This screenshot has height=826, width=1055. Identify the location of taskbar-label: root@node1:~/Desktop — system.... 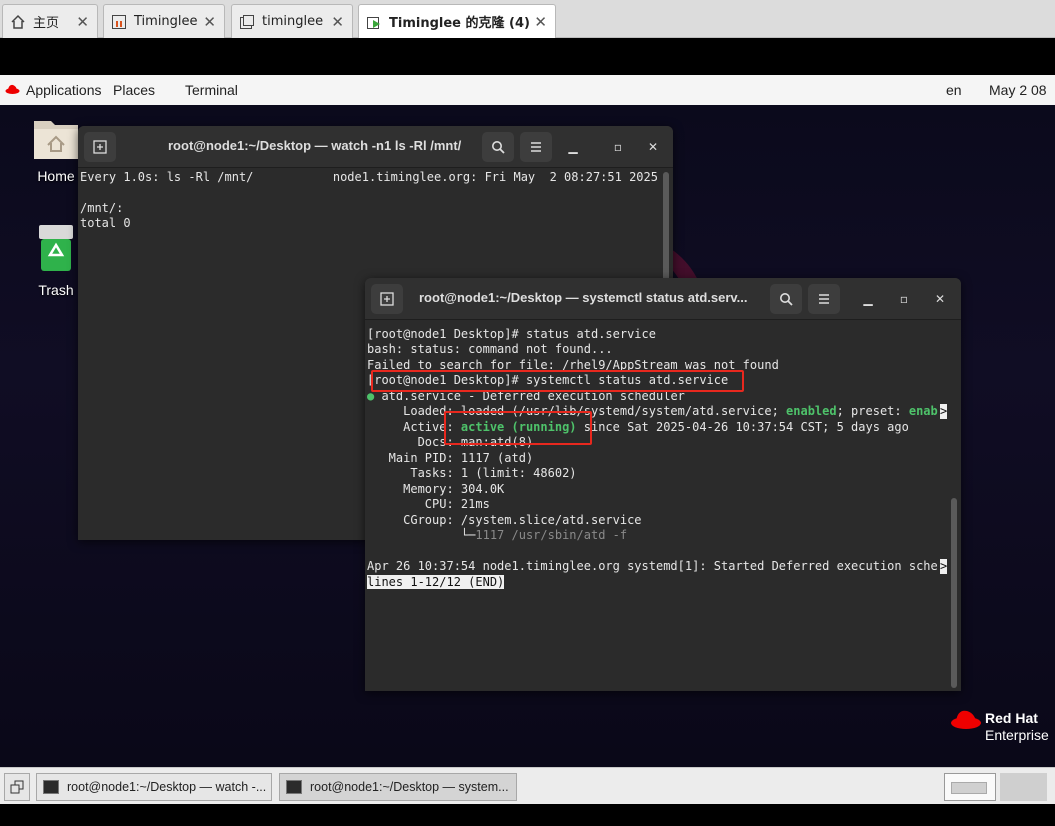
(409, 787).